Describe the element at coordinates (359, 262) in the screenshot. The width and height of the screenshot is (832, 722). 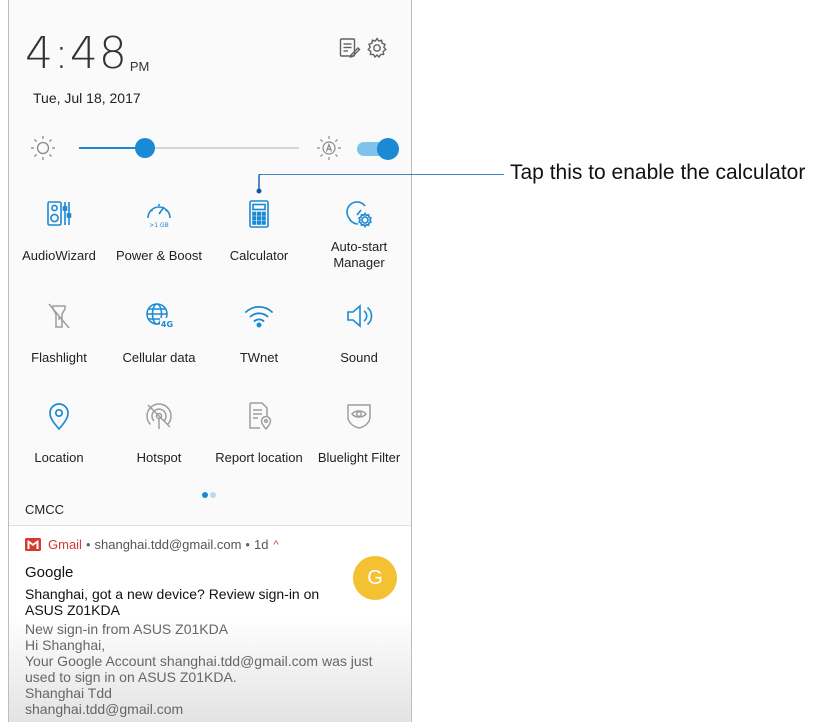
I see `tile-label-line2: Manager` at that location.